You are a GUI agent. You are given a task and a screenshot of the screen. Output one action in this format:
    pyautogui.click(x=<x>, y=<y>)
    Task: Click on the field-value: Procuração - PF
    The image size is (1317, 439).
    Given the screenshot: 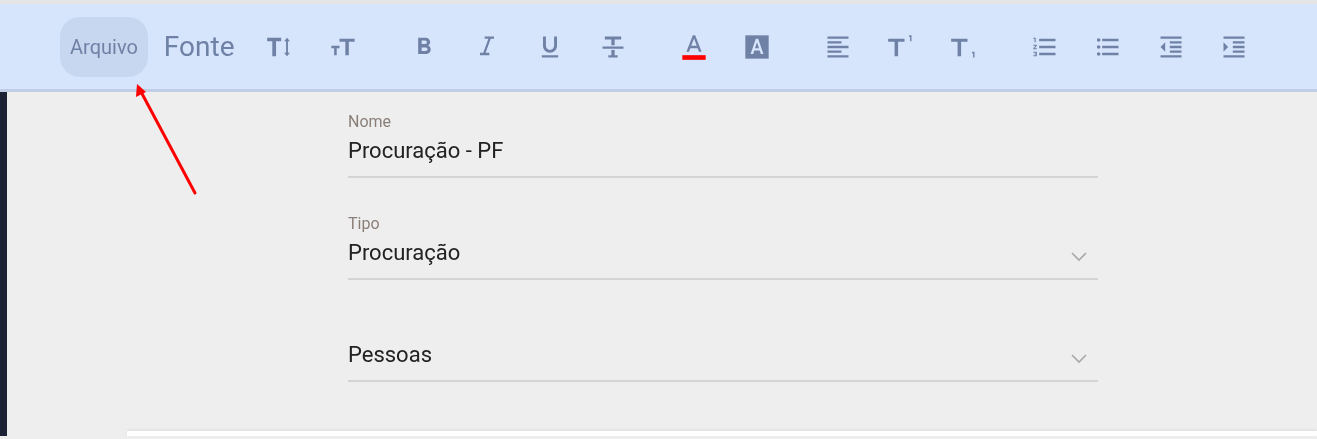 What is the action you would take?
    pyautogui.click(x=426, y=151)
    